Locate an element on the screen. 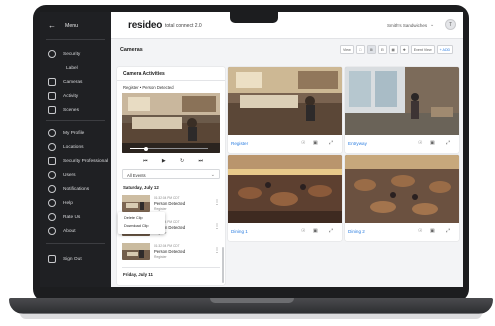 Image resolution: width=495 pixels, height=326 pixels. camera-name: Dining 2 is located at coordinates (356, 231).